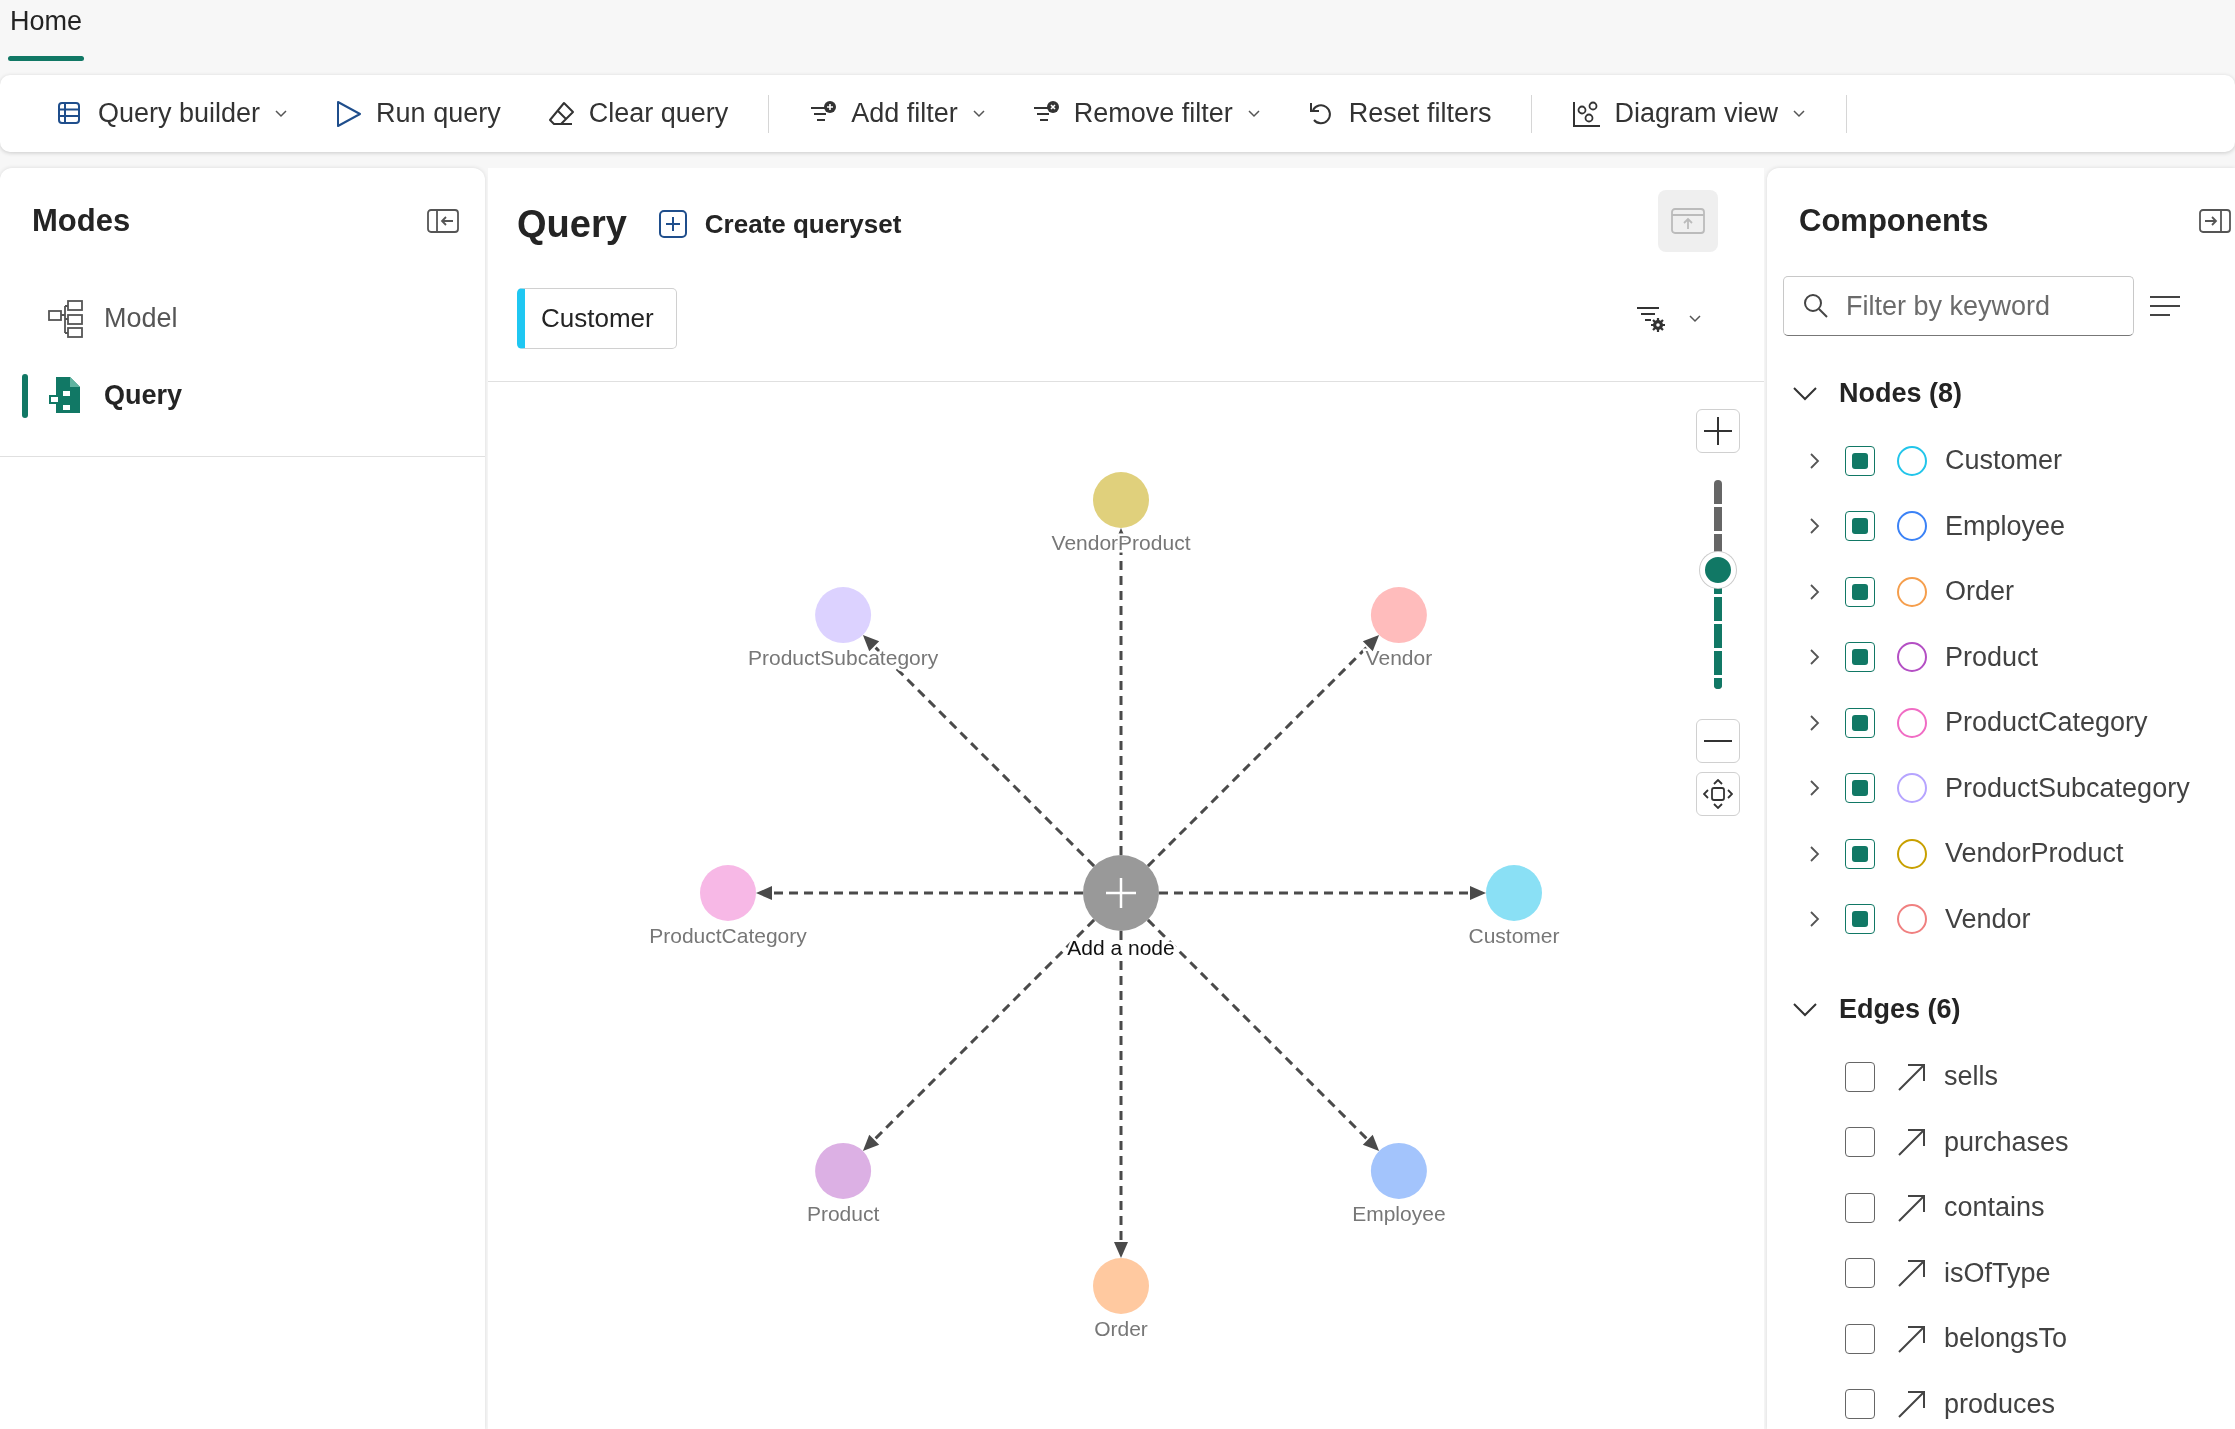 The image size is (2235, 1429). What do you see at coordinates (2006, 1339) in the screenshot?
I see `edge-type-label: belongsTo` at bounding box center [2006, 1339].